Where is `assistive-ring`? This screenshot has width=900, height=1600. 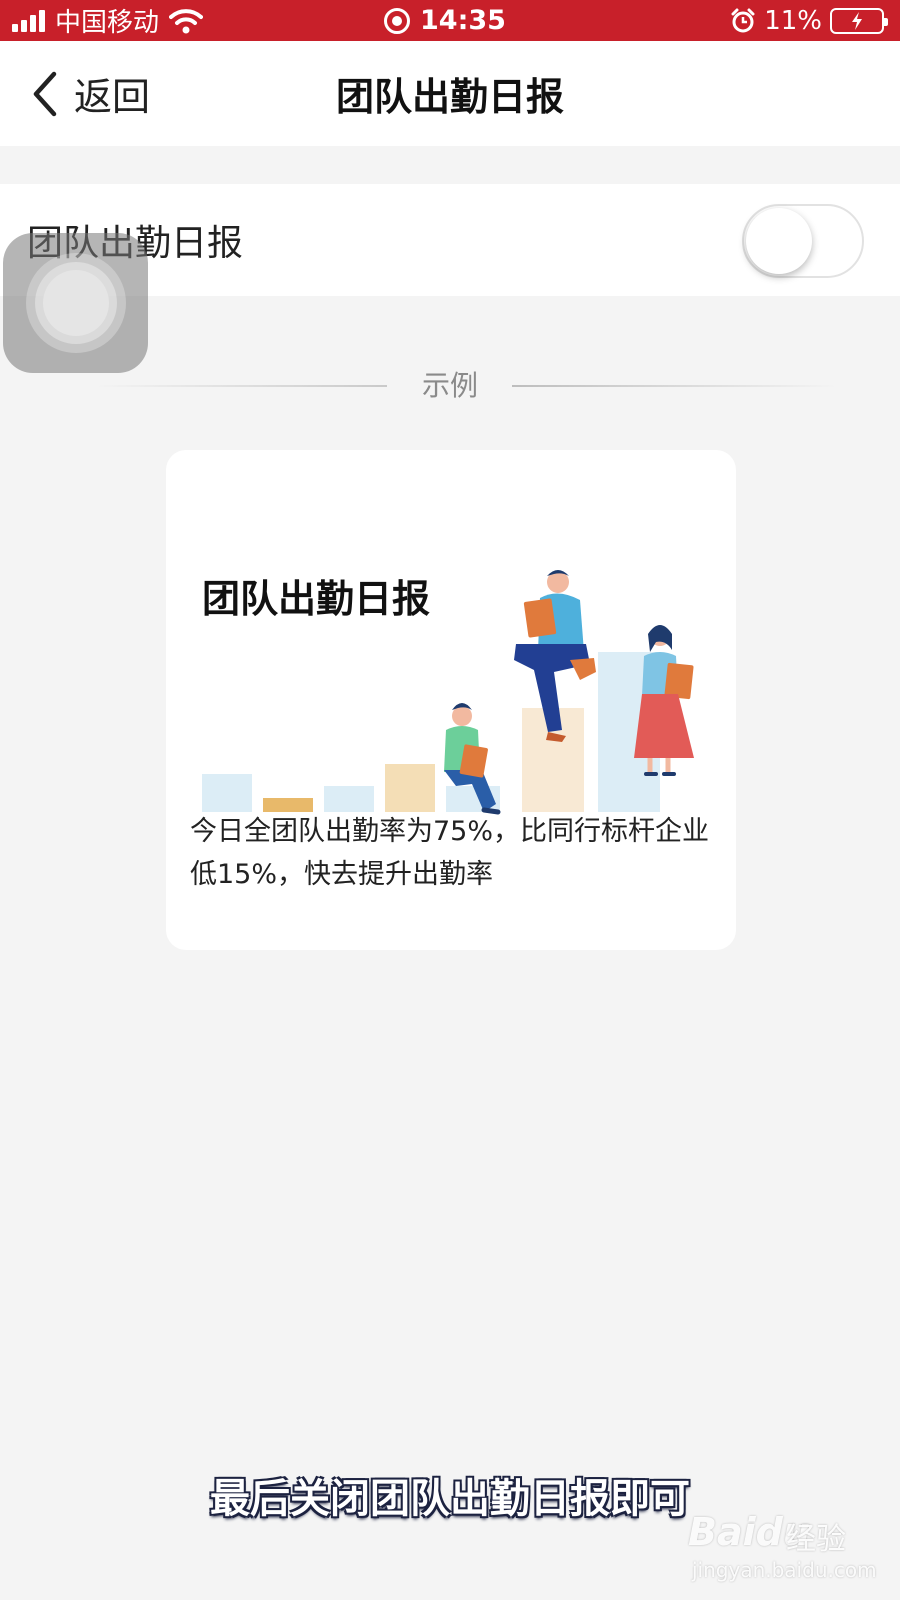 assistive-ring is located at coordinates (75, 303).